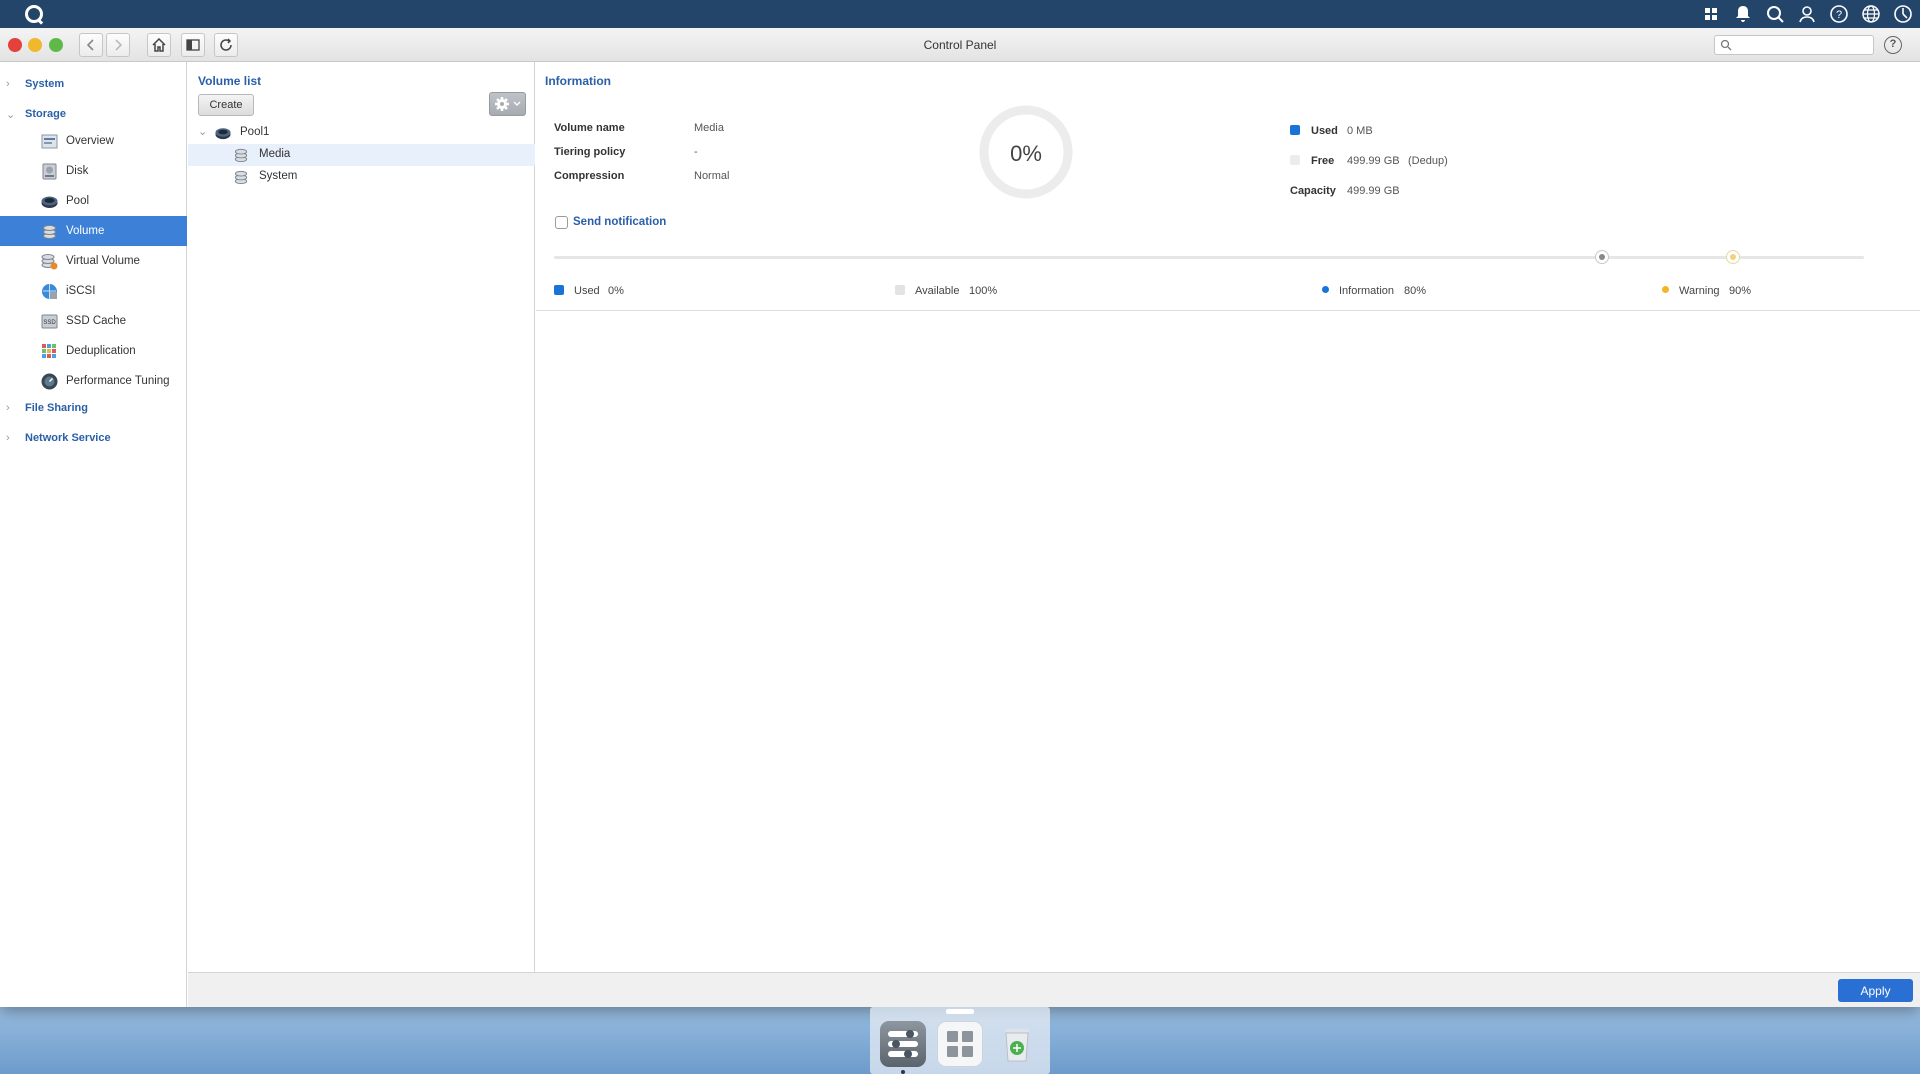 This screenshot has height=1074, width=1920. What do you see at coordinates (202, 131) in the screenshot?
I see `chevron-down-icon: ⌄` at bounding box center [202, 131].